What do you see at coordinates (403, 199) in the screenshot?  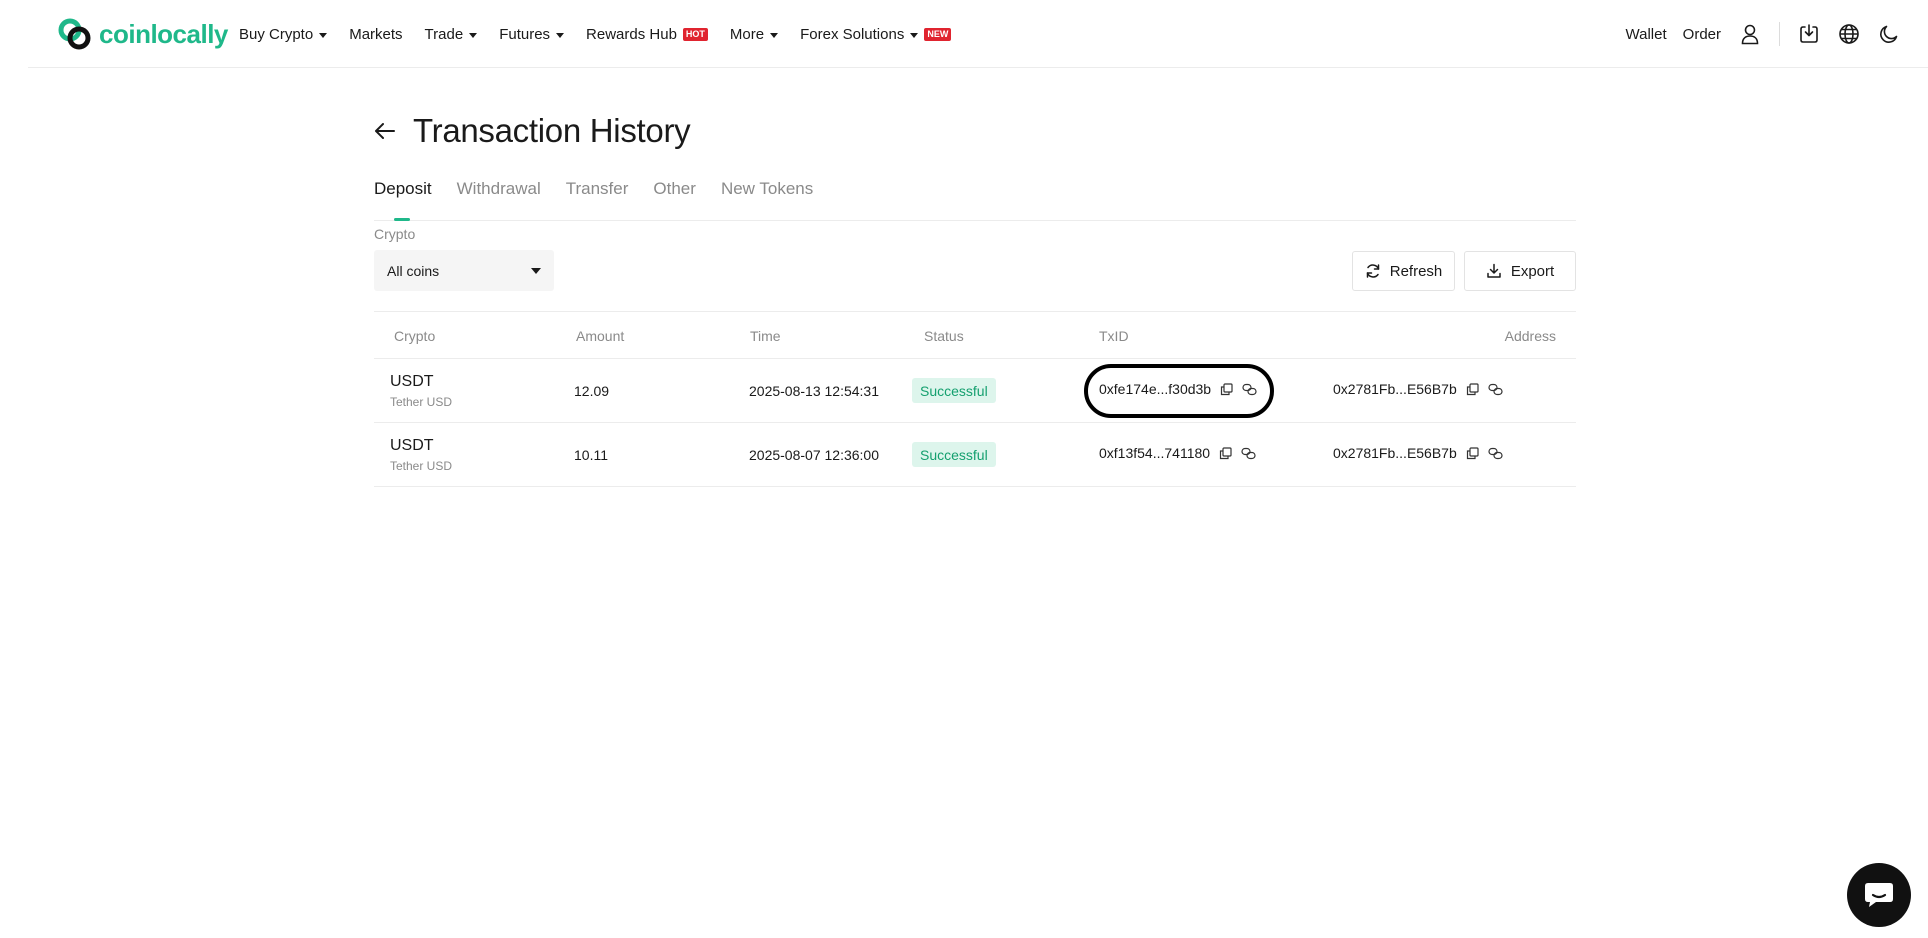 I see `tab-deposit: Deposit` at bounding box center [403, 199].